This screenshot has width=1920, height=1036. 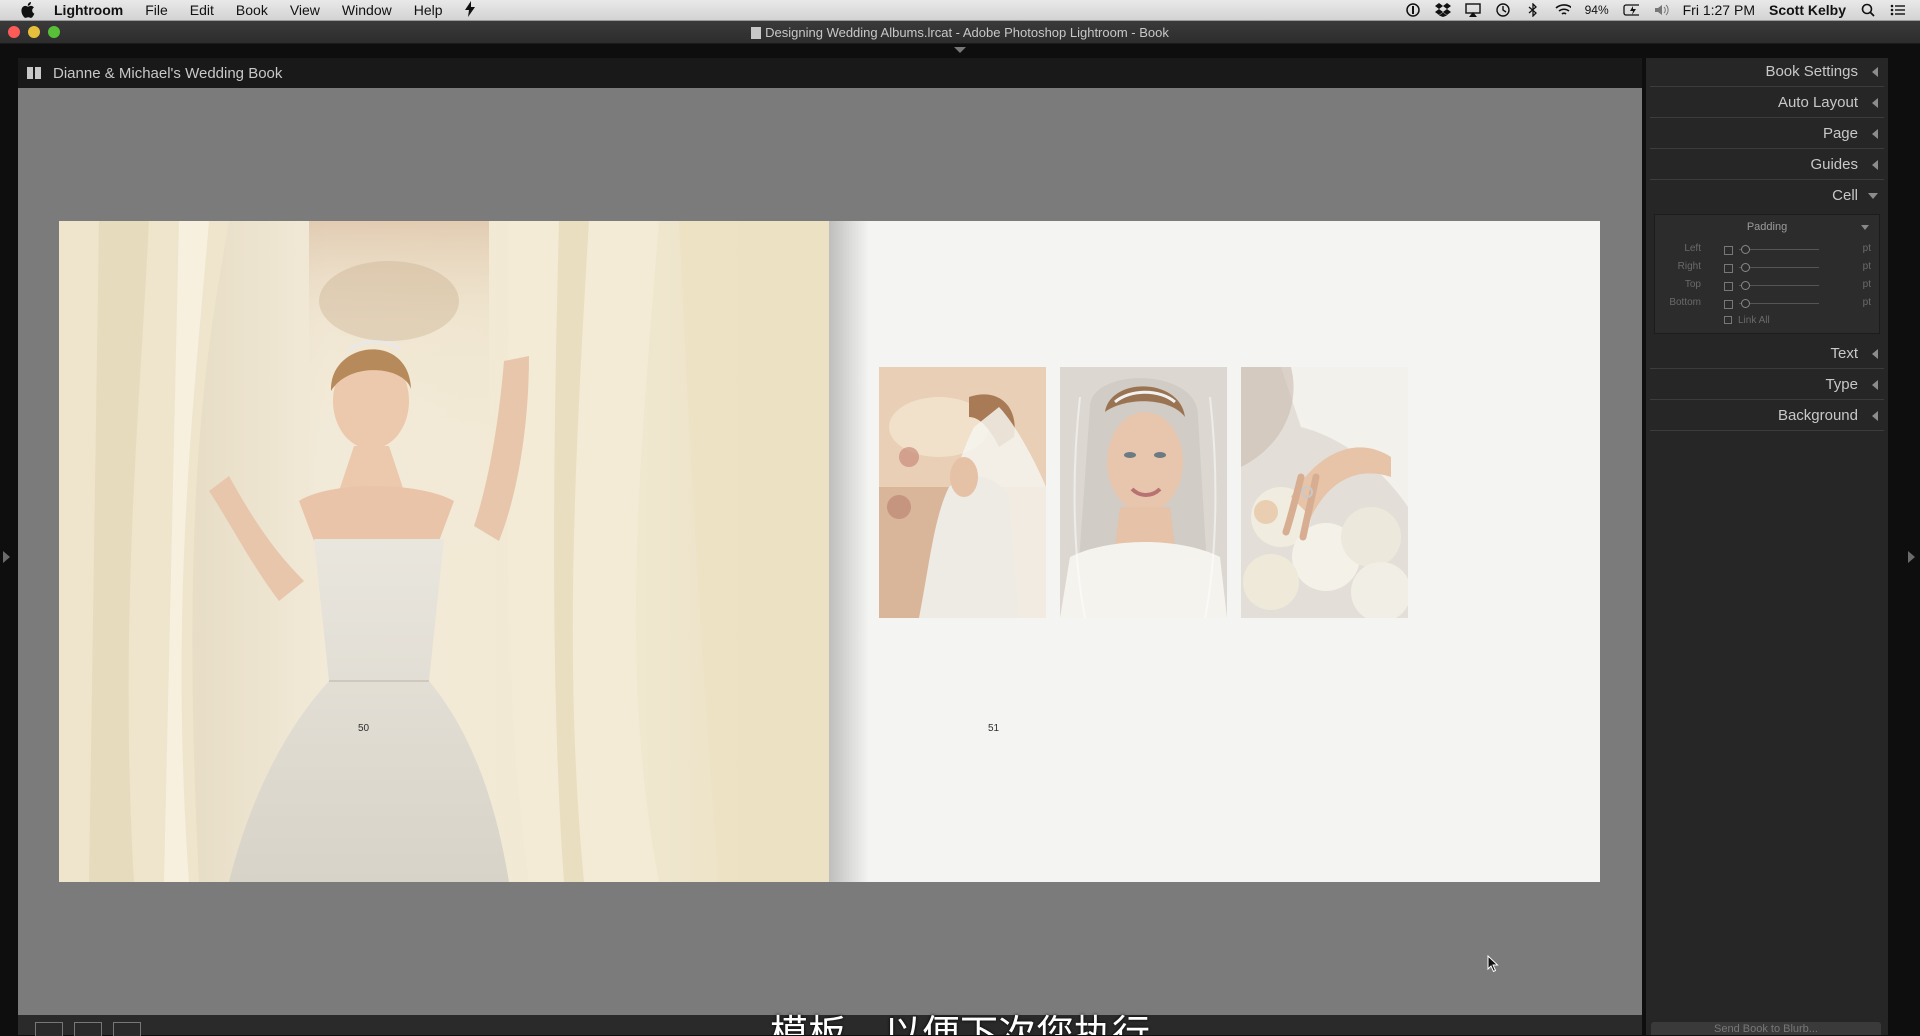 I want to click on auto-layout-label: Auto Layout, so click(x=1817, y=102).